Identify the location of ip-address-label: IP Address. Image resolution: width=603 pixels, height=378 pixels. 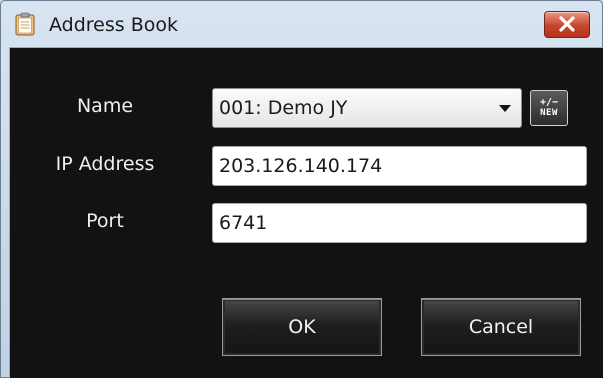
(105, 164).